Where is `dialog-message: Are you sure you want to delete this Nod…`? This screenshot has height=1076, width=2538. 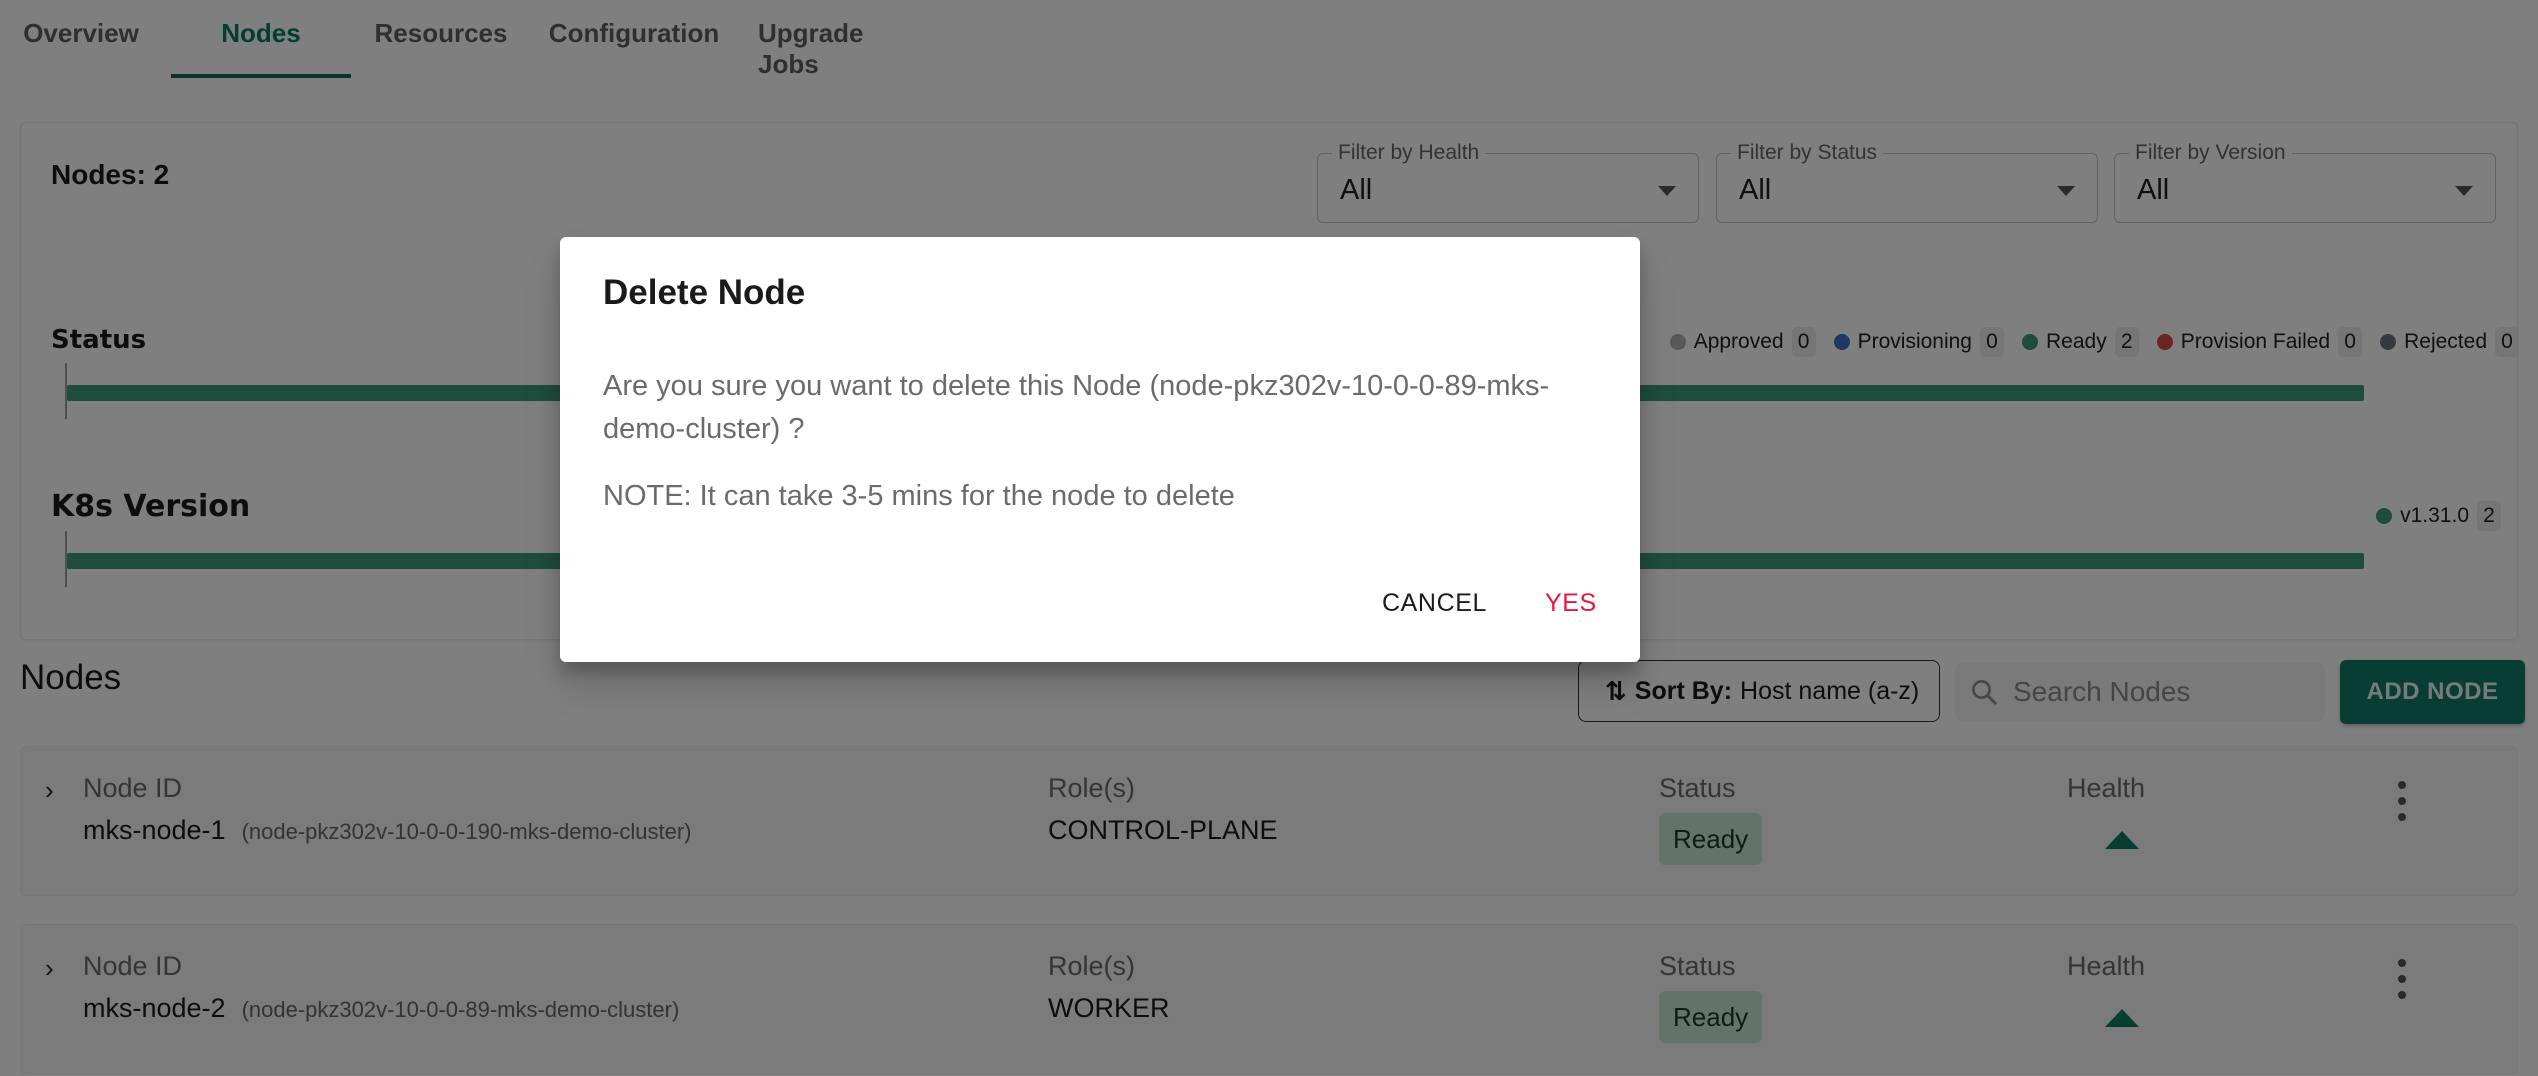
dialog-message: Are you sure you want to delete this Nod… is located at coordinates (1076, 407).